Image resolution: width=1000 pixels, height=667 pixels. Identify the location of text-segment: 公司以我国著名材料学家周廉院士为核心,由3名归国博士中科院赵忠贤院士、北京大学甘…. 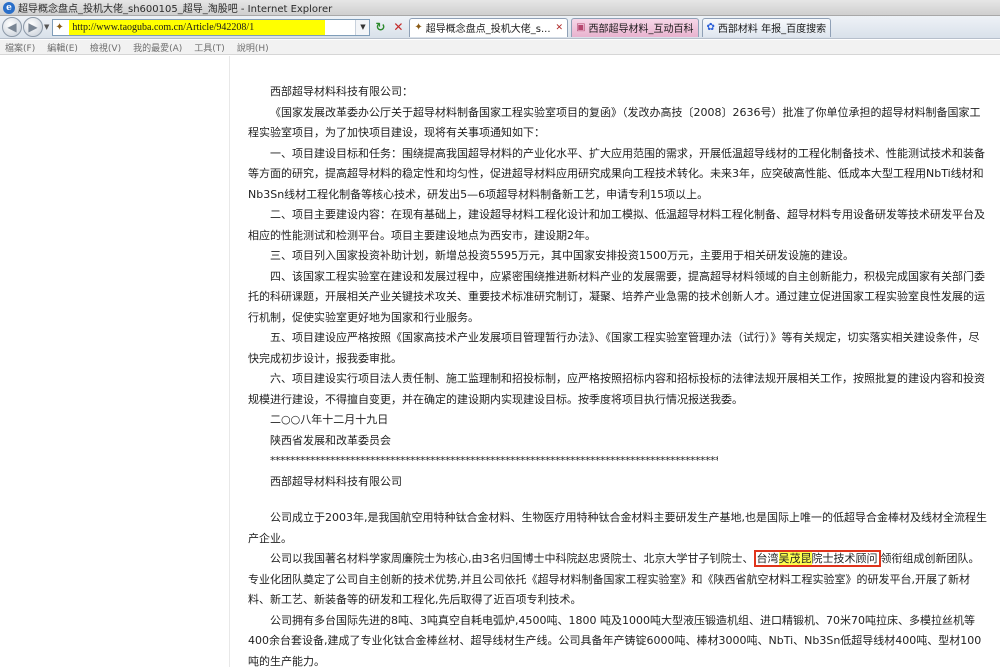
(512, 558).